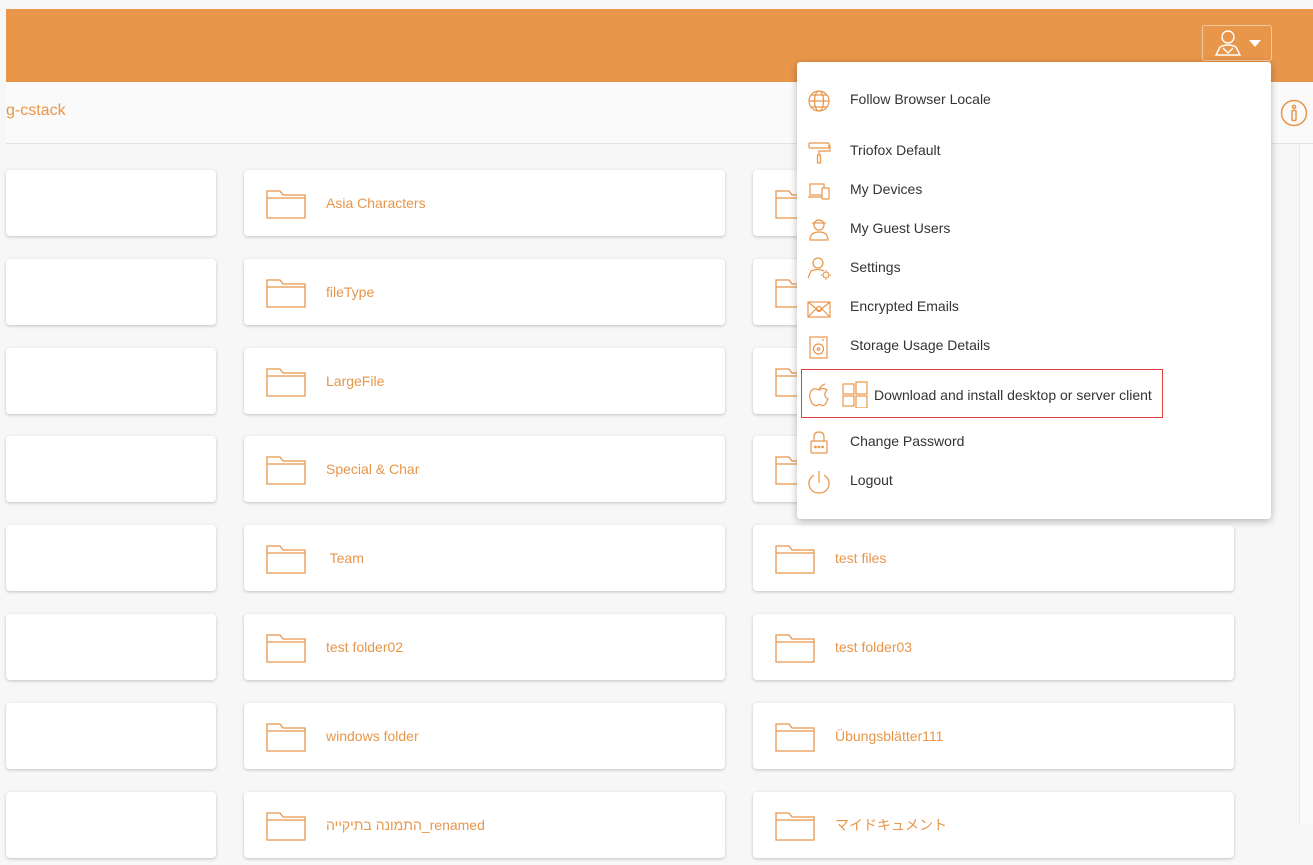 Image resolution: width=1313 pixels, height=865 pixels. Describe the element at coordinates (819, 267) in the screenshot. I see `user-settings-icon` at that location.